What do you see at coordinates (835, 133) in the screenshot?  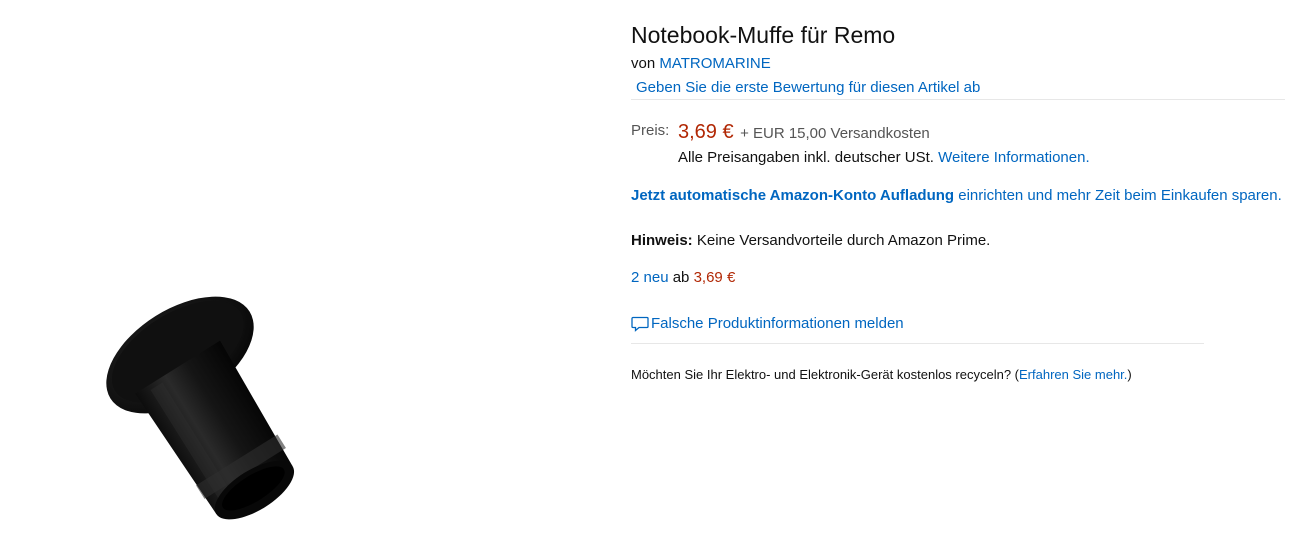 I see `shipping-cost: + EUR 15,00 Versandkosten` at bounding box center [835, 133].